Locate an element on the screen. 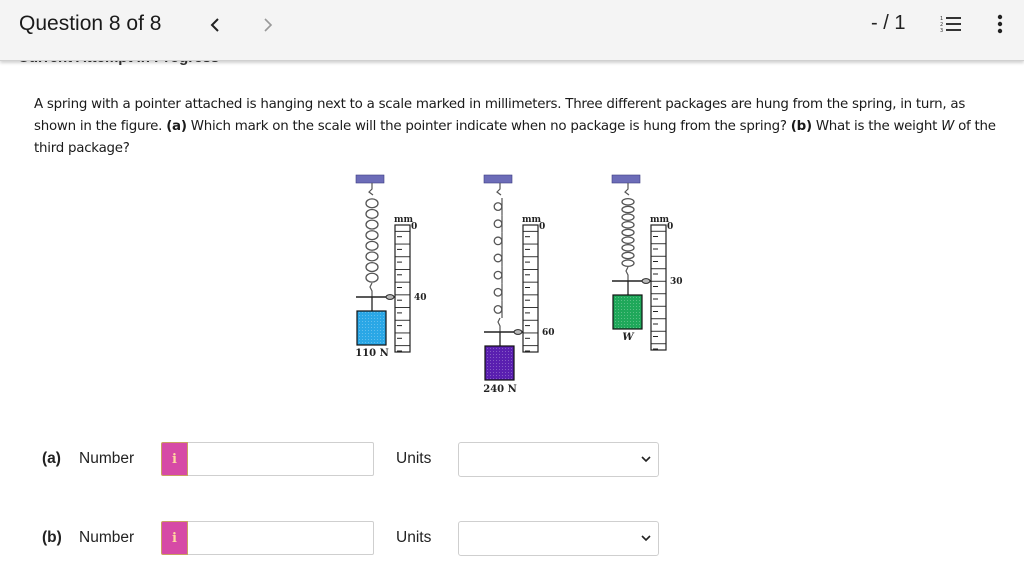 This screenshot has height=566, width=1024. question-text-part: What is the weight is located at coordinates (876, 126).